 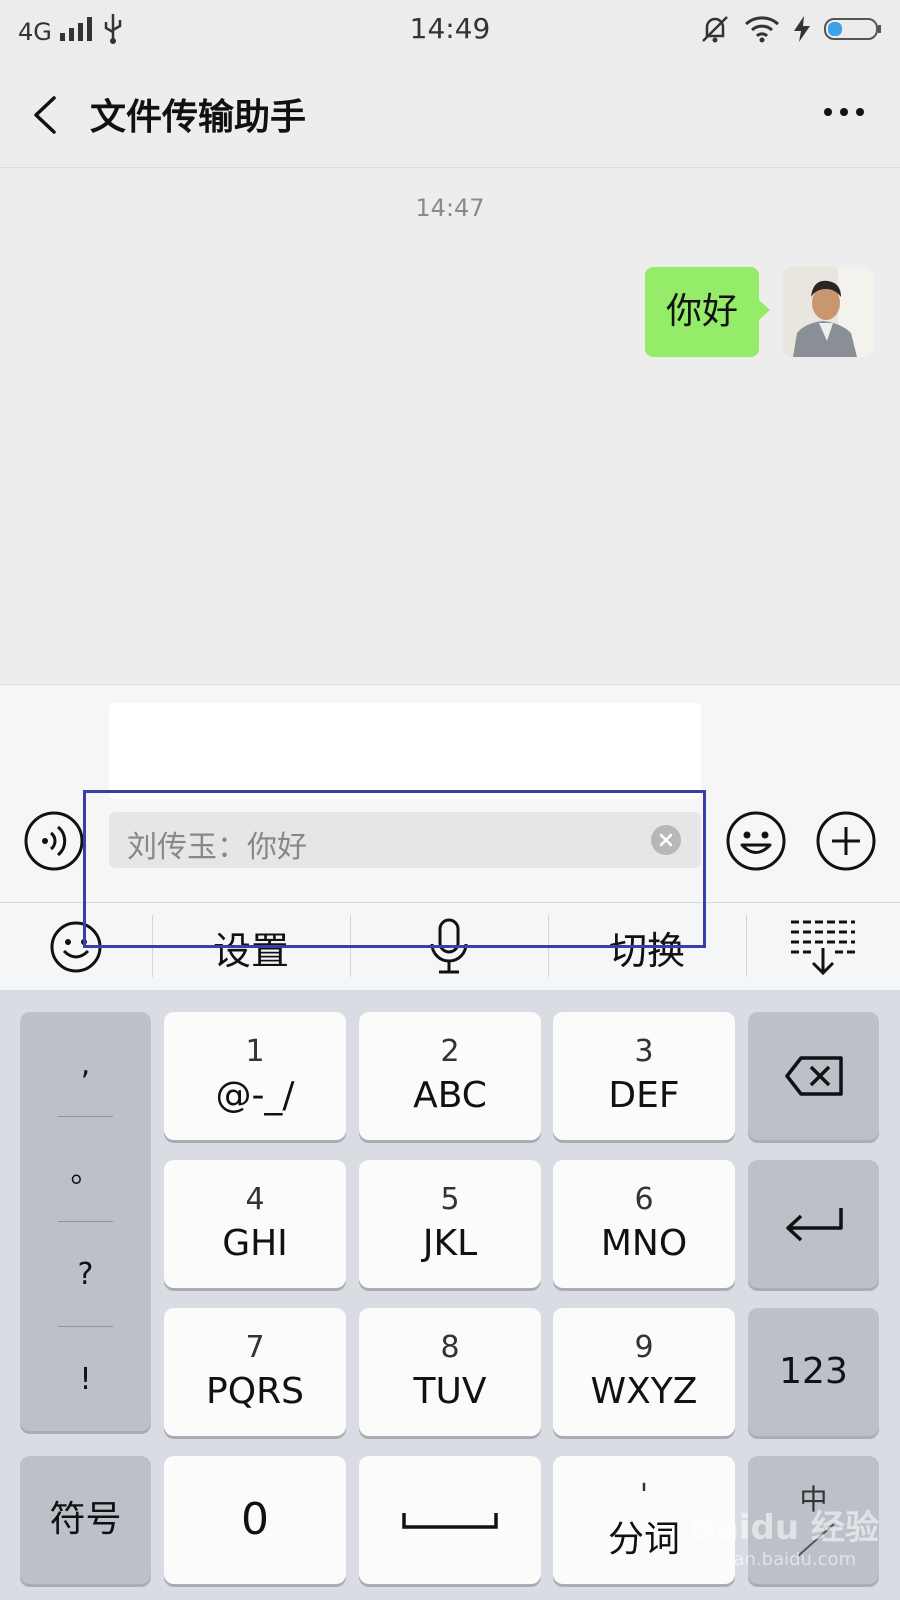 I want to click on backspace-key, so click(x=813, y=1076).